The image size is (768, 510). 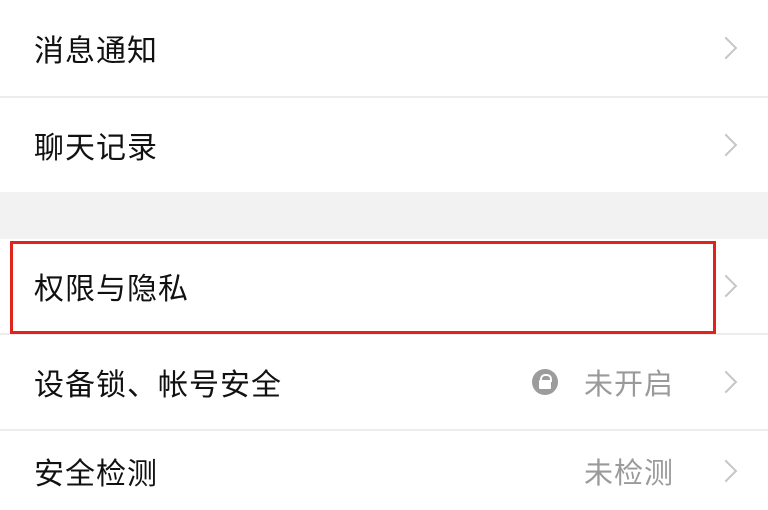 What do you see at coordinates (111, 289) in the screenshot?
I see `settings-item-label: 权限与隐私` at bounding box center [111, 289].